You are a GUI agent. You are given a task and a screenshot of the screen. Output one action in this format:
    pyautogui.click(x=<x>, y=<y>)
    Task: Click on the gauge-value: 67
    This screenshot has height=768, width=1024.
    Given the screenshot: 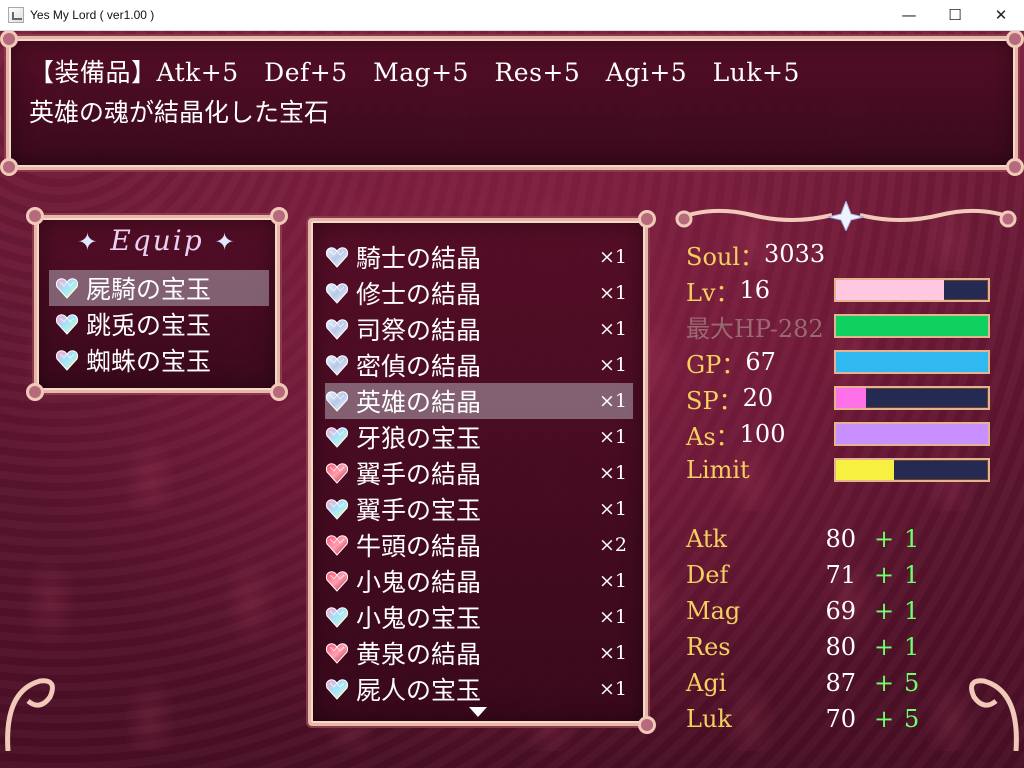 What is the action you would take?
    pyautogui.click(x=760, y=362)
    